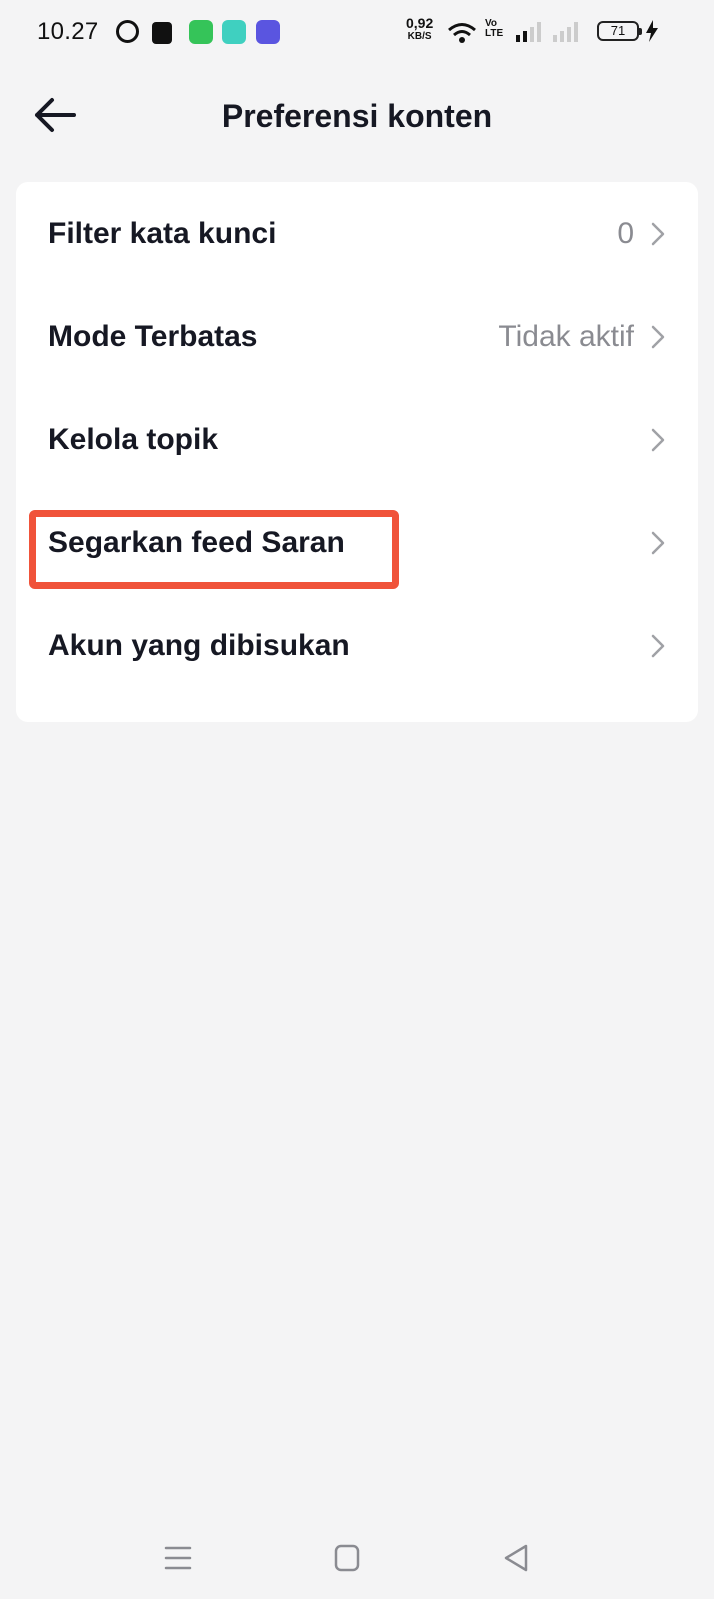 The image size is (714, 1599). Describe the element at coordinates (462, 33) in the screenshot. I see `wifi-icon` at that location.